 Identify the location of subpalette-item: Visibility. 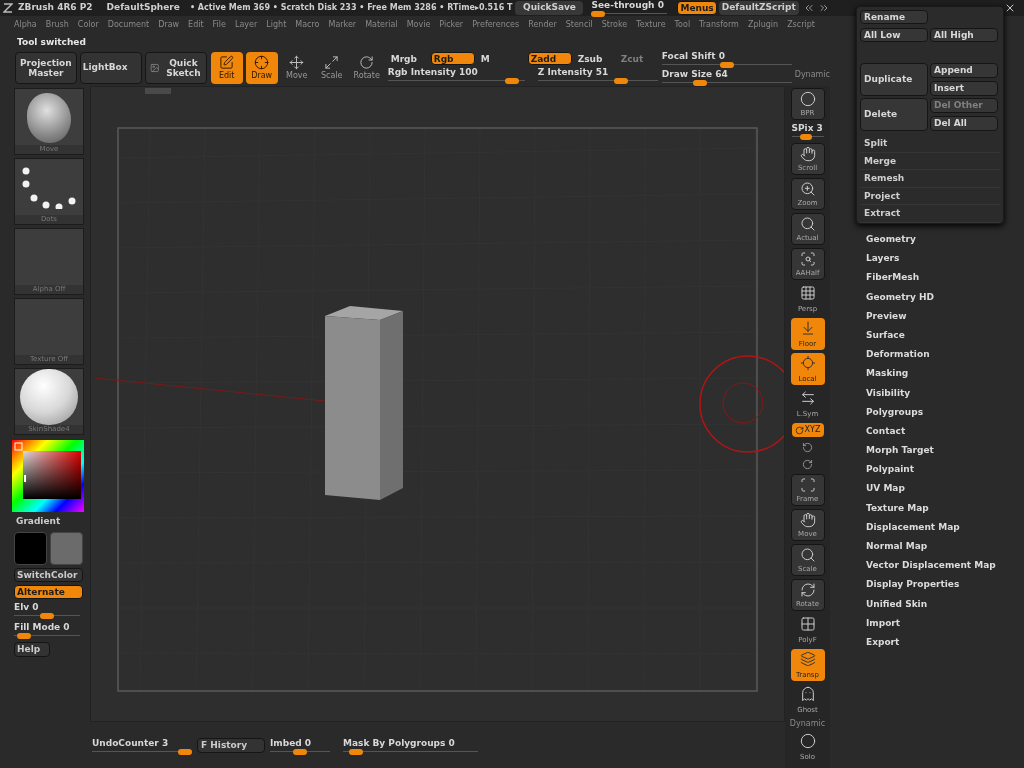
(945, 393).